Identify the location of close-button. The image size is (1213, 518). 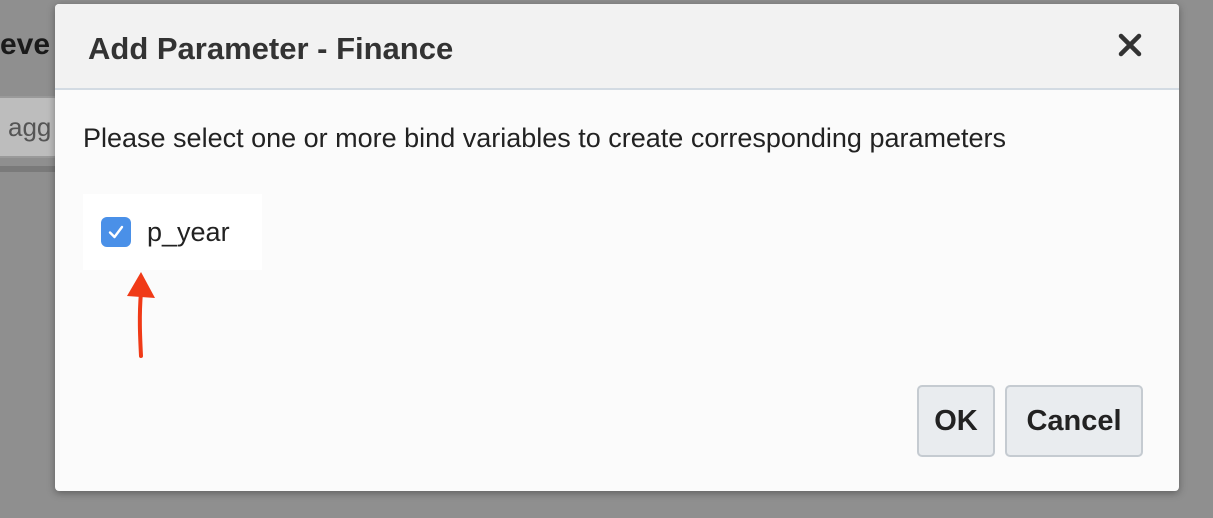
(1130, 45).